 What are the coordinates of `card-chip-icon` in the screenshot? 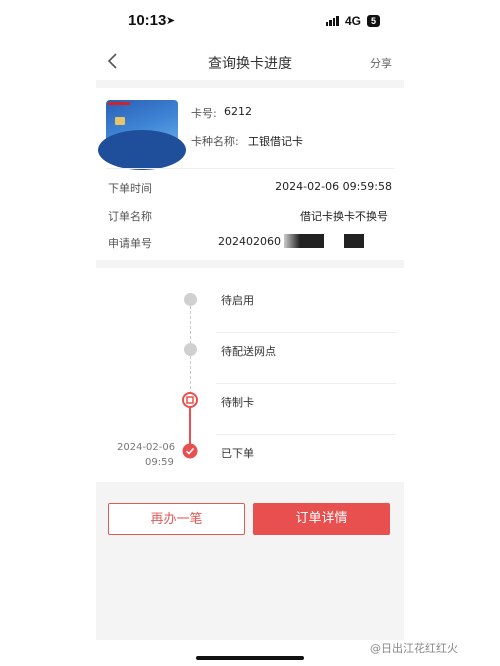 It's located at (120, 121).